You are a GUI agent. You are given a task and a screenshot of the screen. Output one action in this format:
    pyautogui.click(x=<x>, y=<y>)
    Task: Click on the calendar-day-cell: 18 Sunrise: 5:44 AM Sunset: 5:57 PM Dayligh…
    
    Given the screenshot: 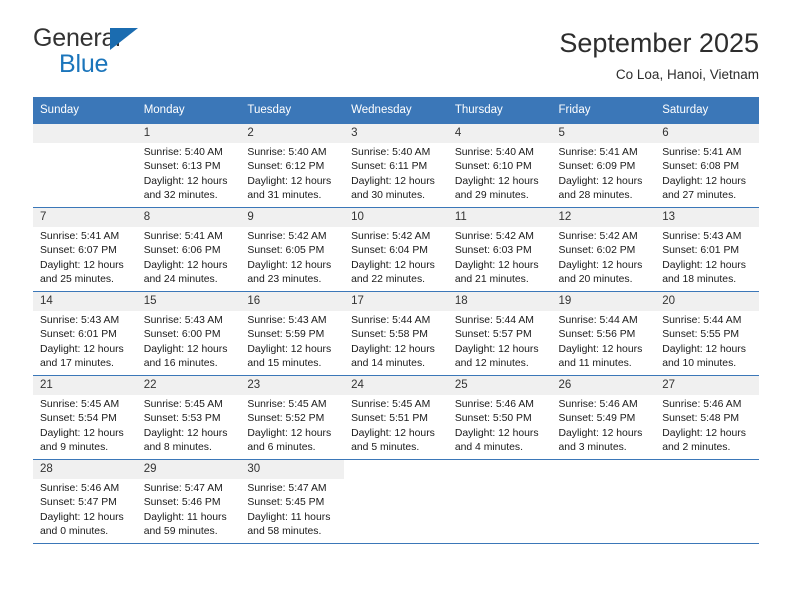 What is the action you would take?
    pyautogui.click(x=499, y=333)
    